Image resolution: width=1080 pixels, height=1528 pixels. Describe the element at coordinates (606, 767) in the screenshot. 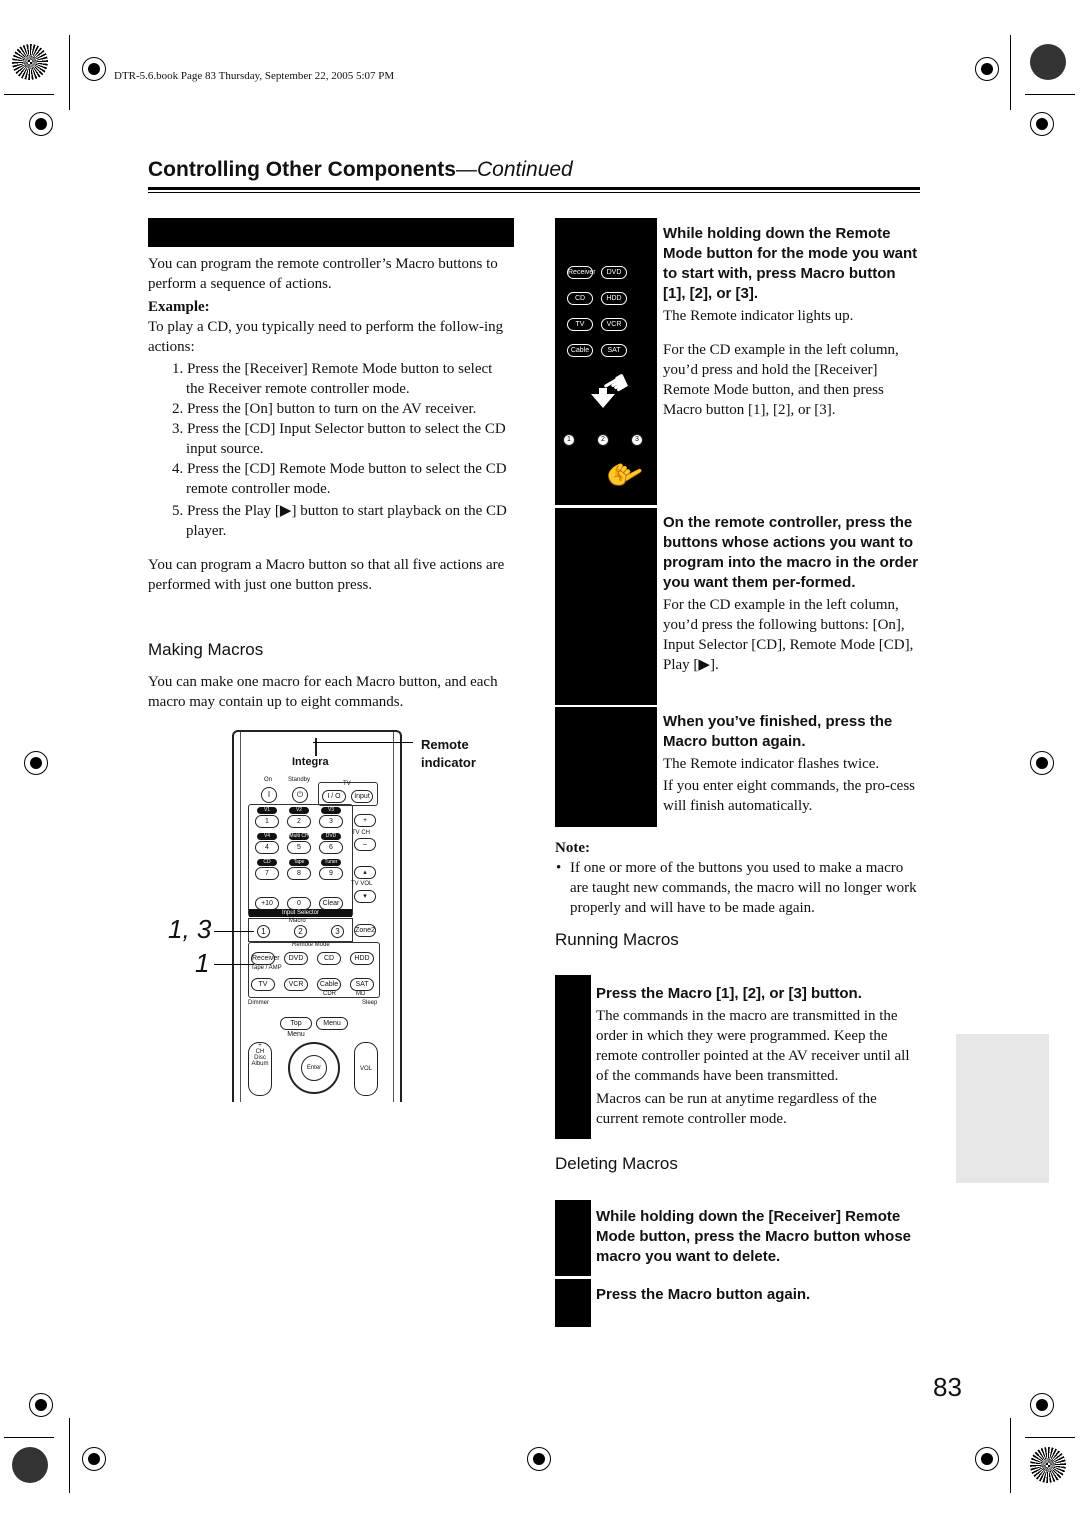

I see `step-3-box` at that location.